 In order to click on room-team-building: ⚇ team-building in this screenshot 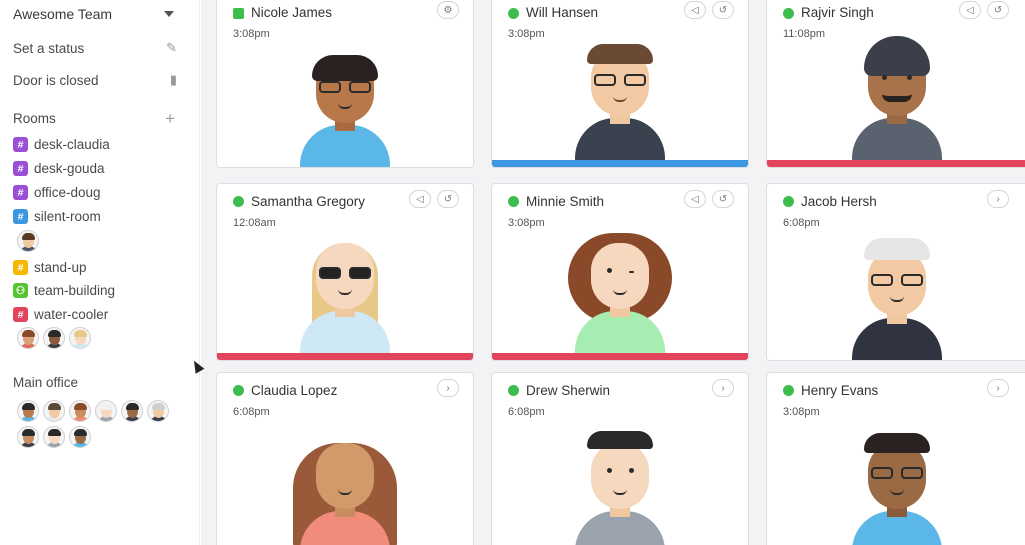, I will do `click(64, 290)`.